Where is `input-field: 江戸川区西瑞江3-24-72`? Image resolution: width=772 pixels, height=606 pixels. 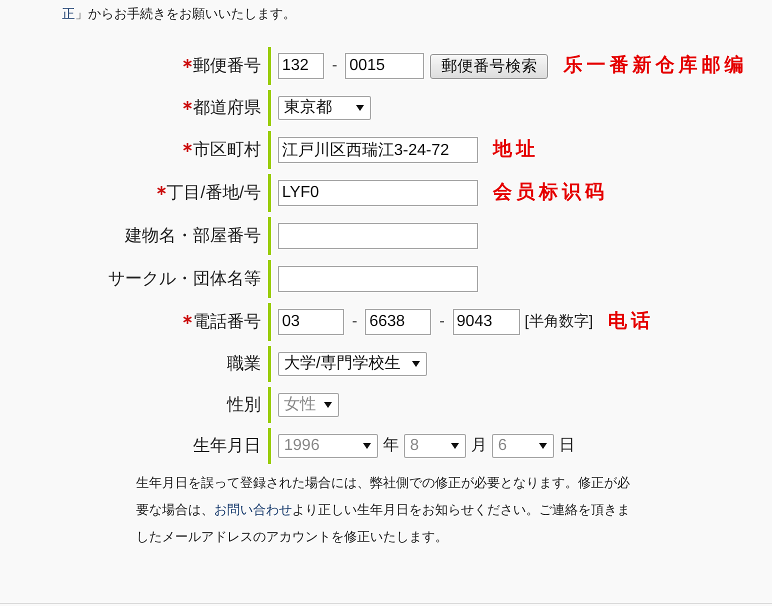 input-field: 江戸川区西瑞江3-24-72 is located at coordinates (378, 150).